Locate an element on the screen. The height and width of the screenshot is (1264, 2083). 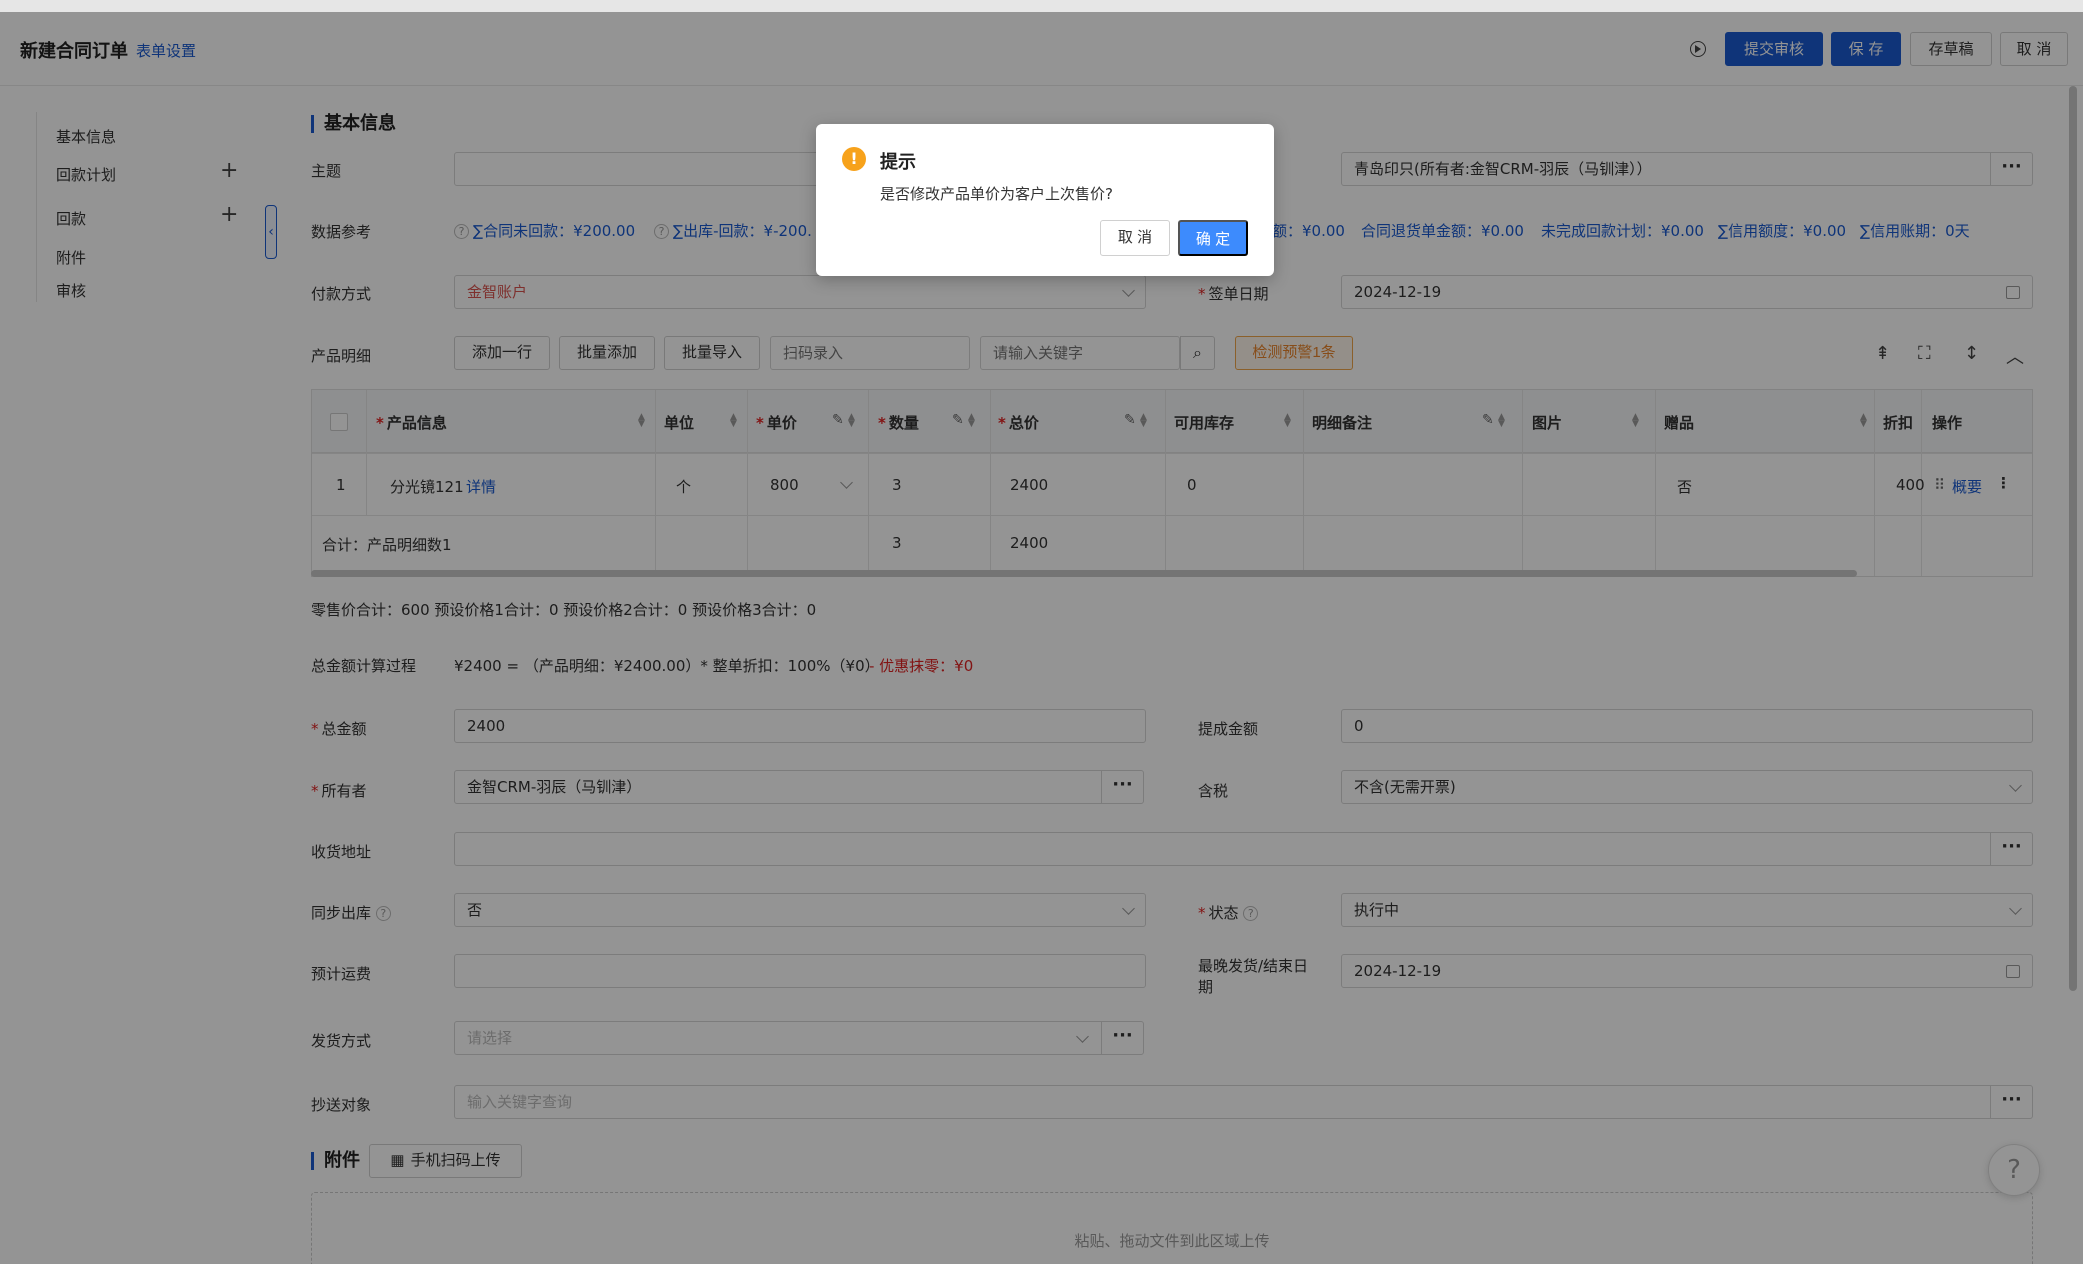
dialog-title: 提示 is located at coordinates (898, 162).